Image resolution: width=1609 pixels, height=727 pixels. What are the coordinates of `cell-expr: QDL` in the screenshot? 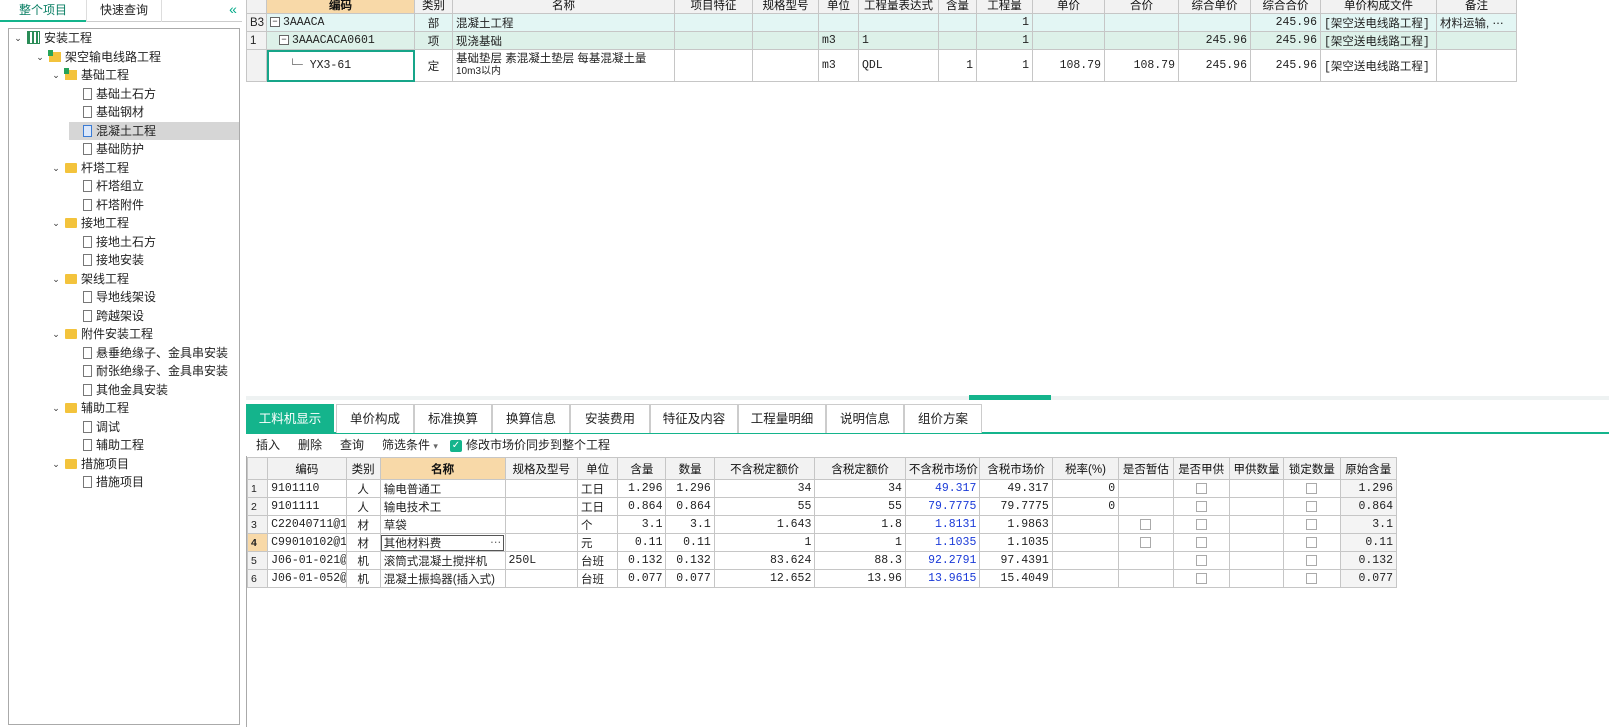 It's located at (898, 65).